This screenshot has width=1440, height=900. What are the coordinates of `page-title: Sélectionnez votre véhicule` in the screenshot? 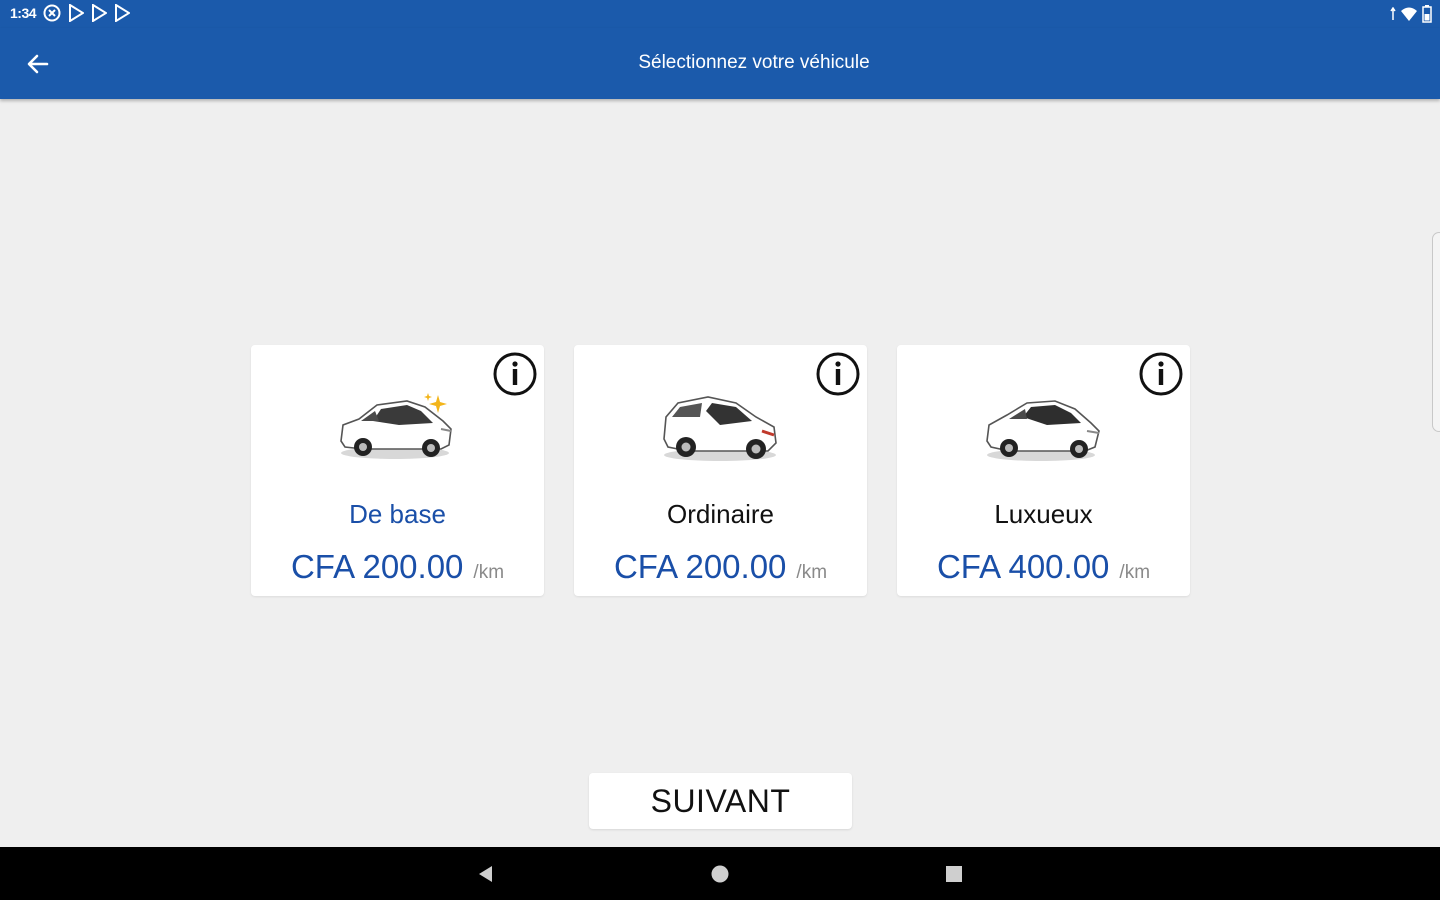 It's located at (754, 62).